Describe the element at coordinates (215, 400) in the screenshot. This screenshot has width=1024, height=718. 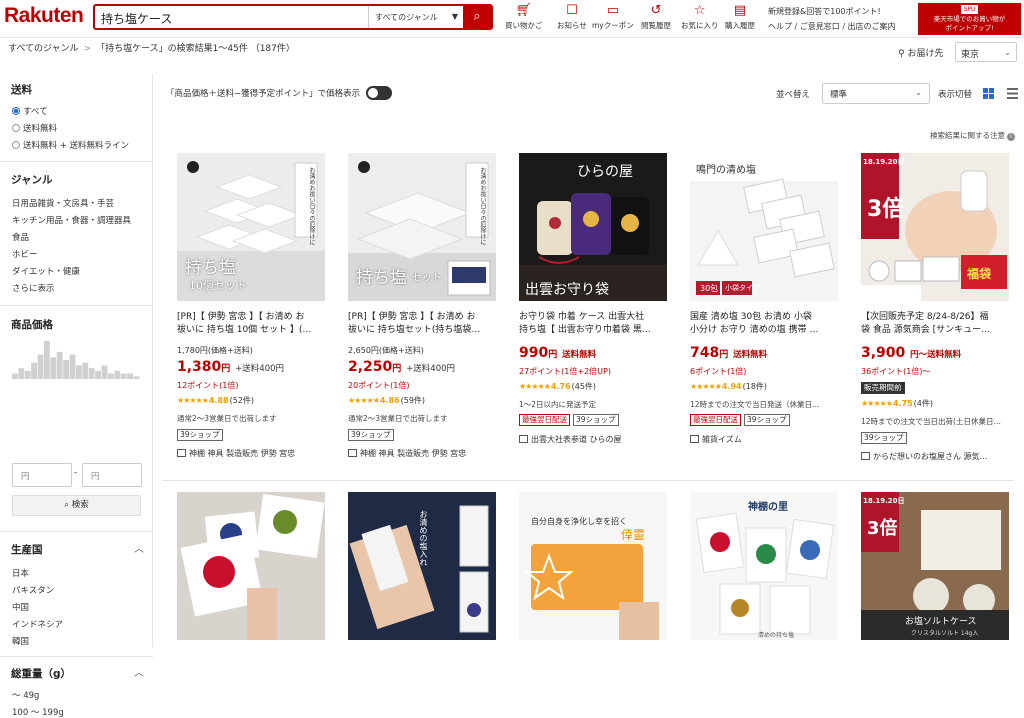
I see `rating: ★★★★★4.88(52件)` at that location.